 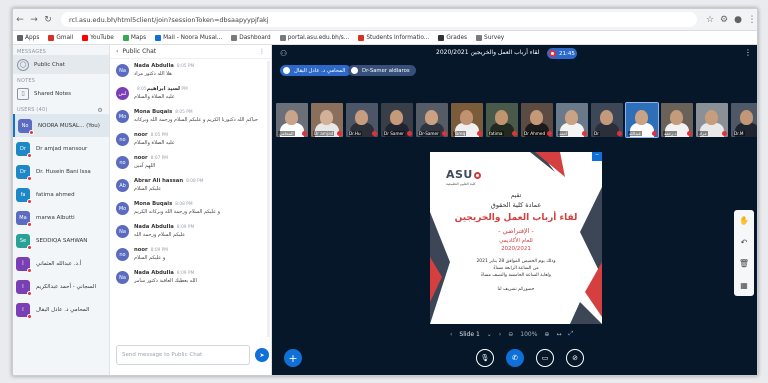 What do you see at coordinates (61, 309) in the screenshot?
I see `user-list-item: ا المحامي د. عادل البقال` at bounding box center [61, 309].